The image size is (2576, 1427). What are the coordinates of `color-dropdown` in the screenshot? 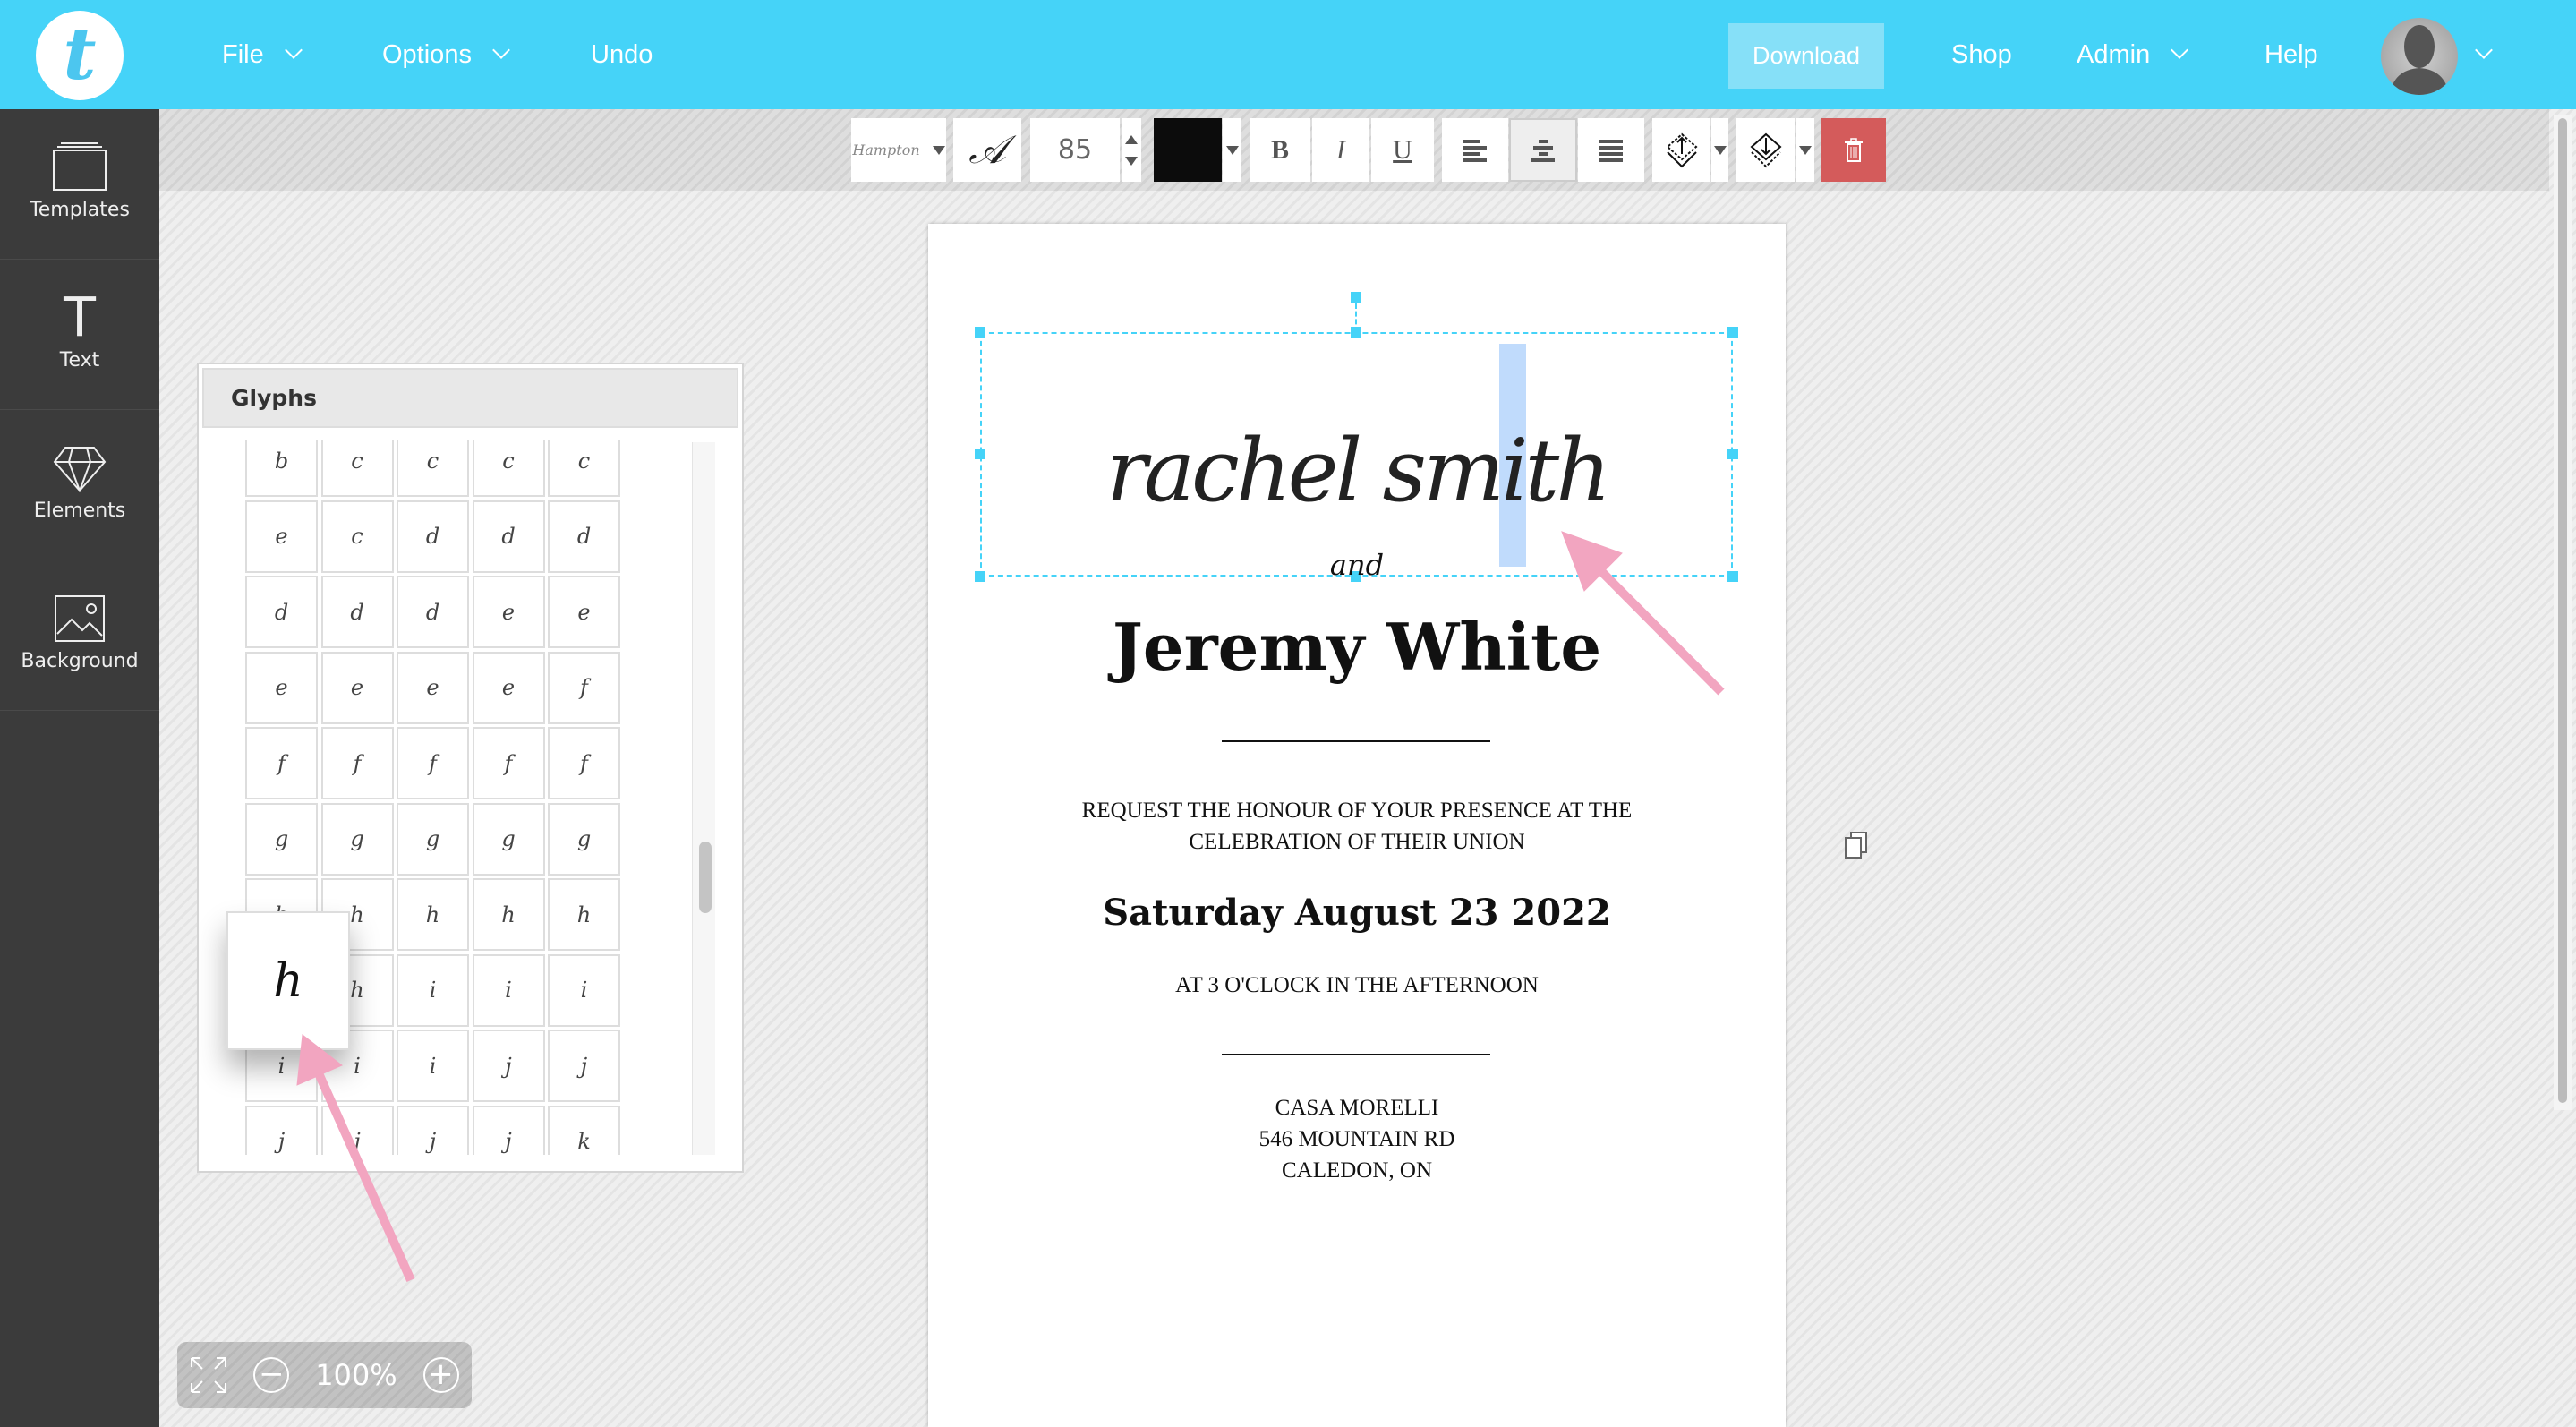 It's located at (1232, 150).